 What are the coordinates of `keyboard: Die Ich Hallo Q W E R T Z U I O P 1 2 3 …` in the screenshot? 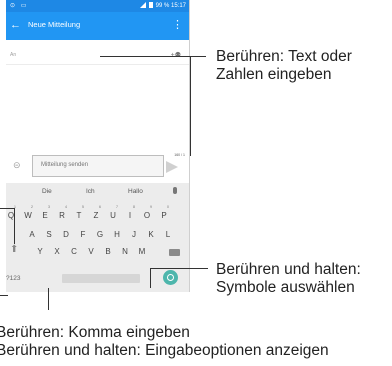 It's located at (97, 237).